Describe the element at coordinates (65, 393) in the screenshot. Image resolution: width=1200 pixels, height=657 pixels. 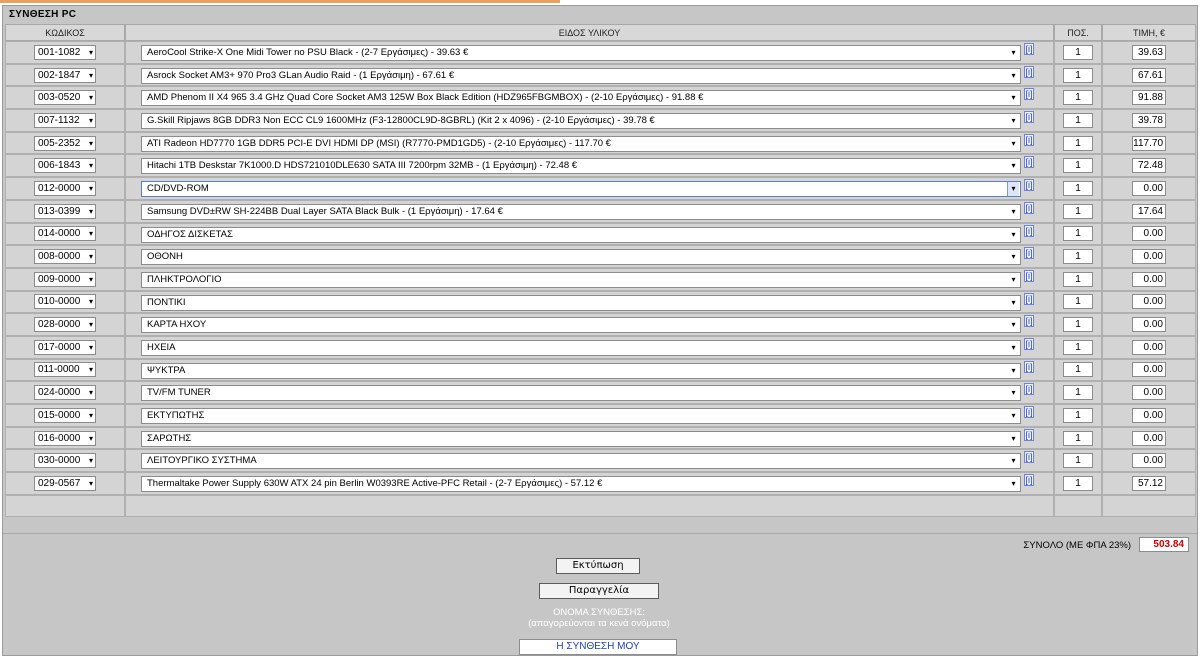
I see `code-select: 024-0000 ▾` at that location.